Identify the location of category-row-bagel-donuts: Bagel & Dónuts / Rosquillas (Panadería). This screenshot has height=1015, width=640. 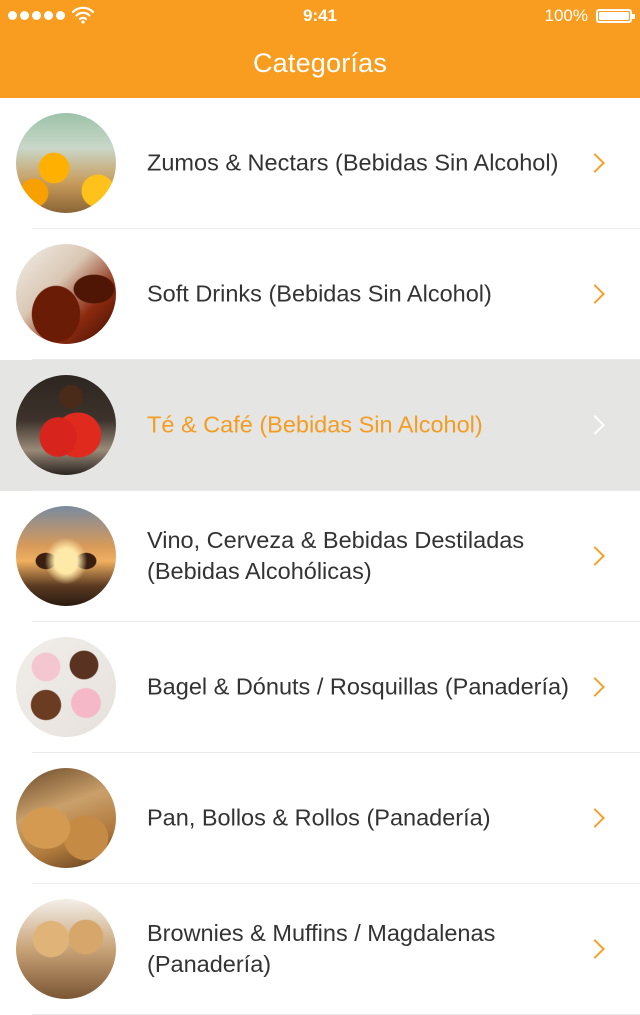
(320, 687).